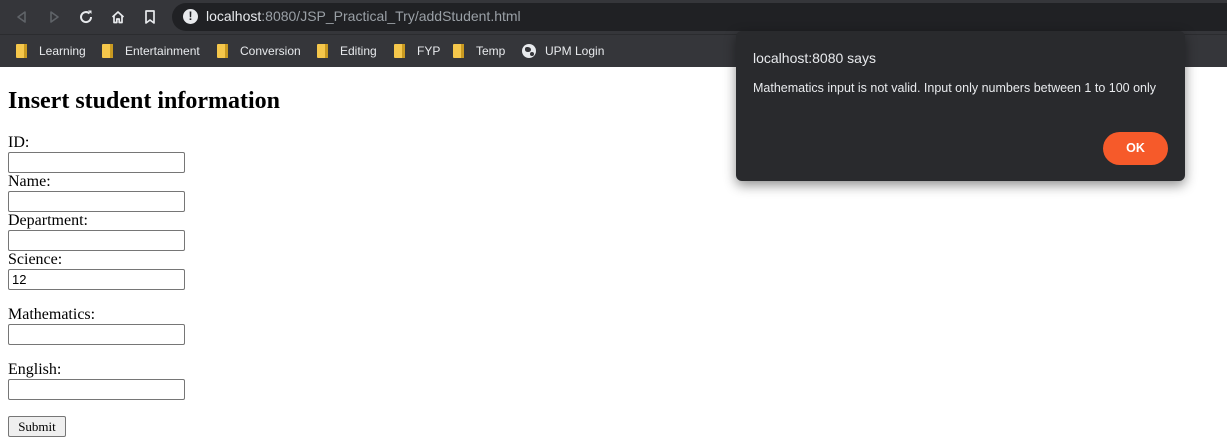 Image resolution: width=1227 pixels, height=441 pixels. What do you see at coordinates (52, 314) in the screenshot?
I see `mathematics-label: Mathematics:` at bounding box center [52, 314].